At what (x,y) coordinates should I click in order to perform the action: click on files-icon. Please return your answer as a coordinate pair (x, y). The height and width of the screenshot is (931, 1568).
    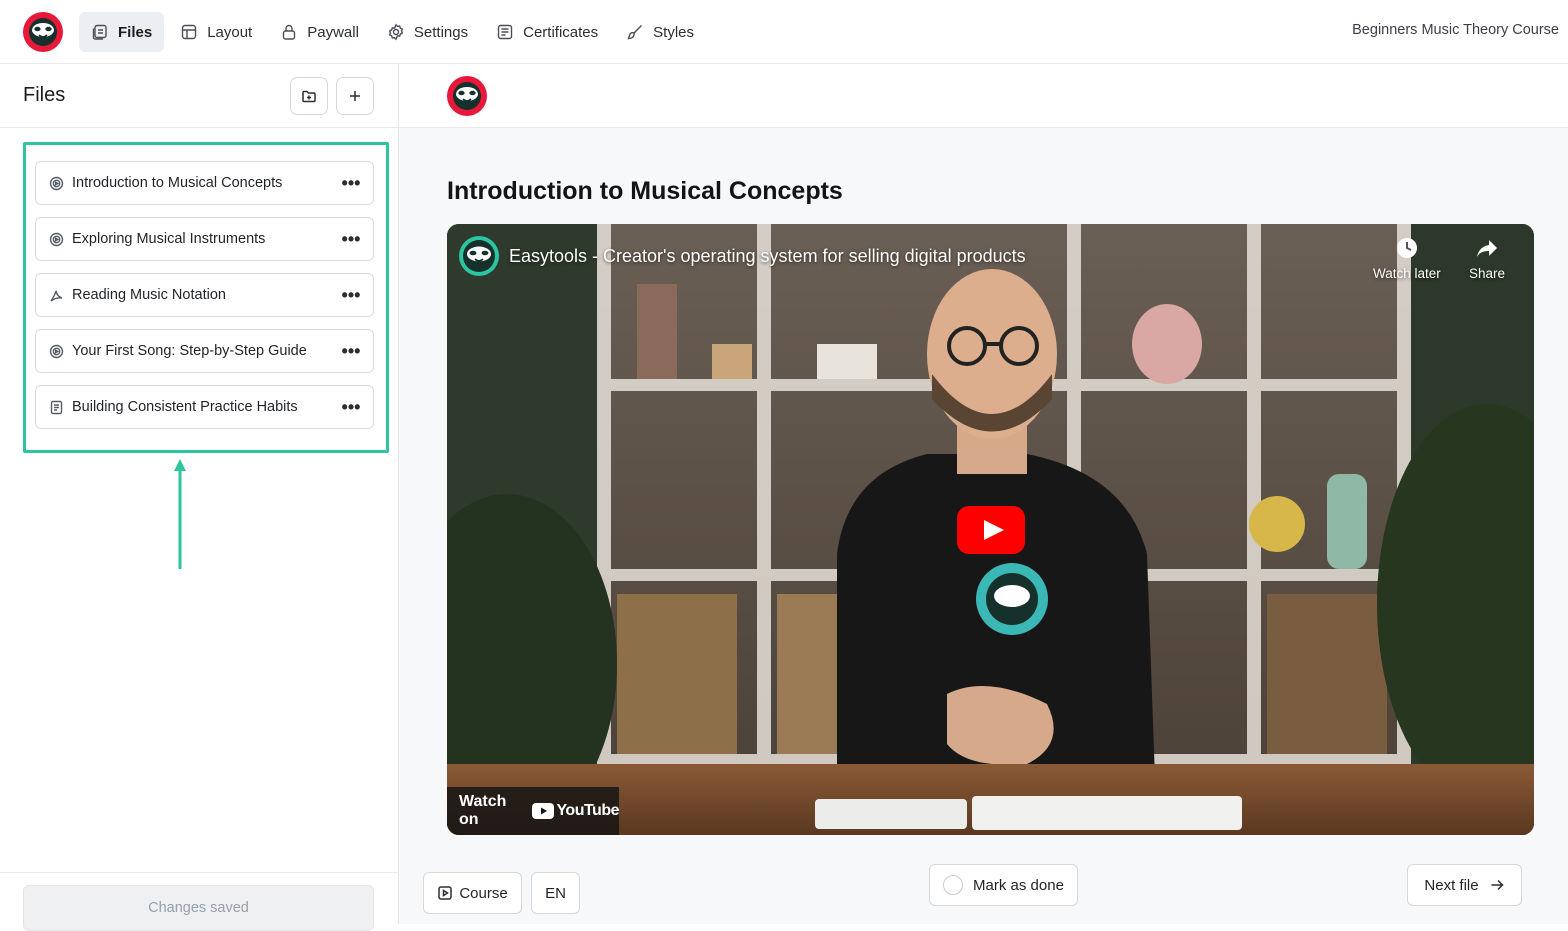
    Looking at the image, I should click on (99, 32).